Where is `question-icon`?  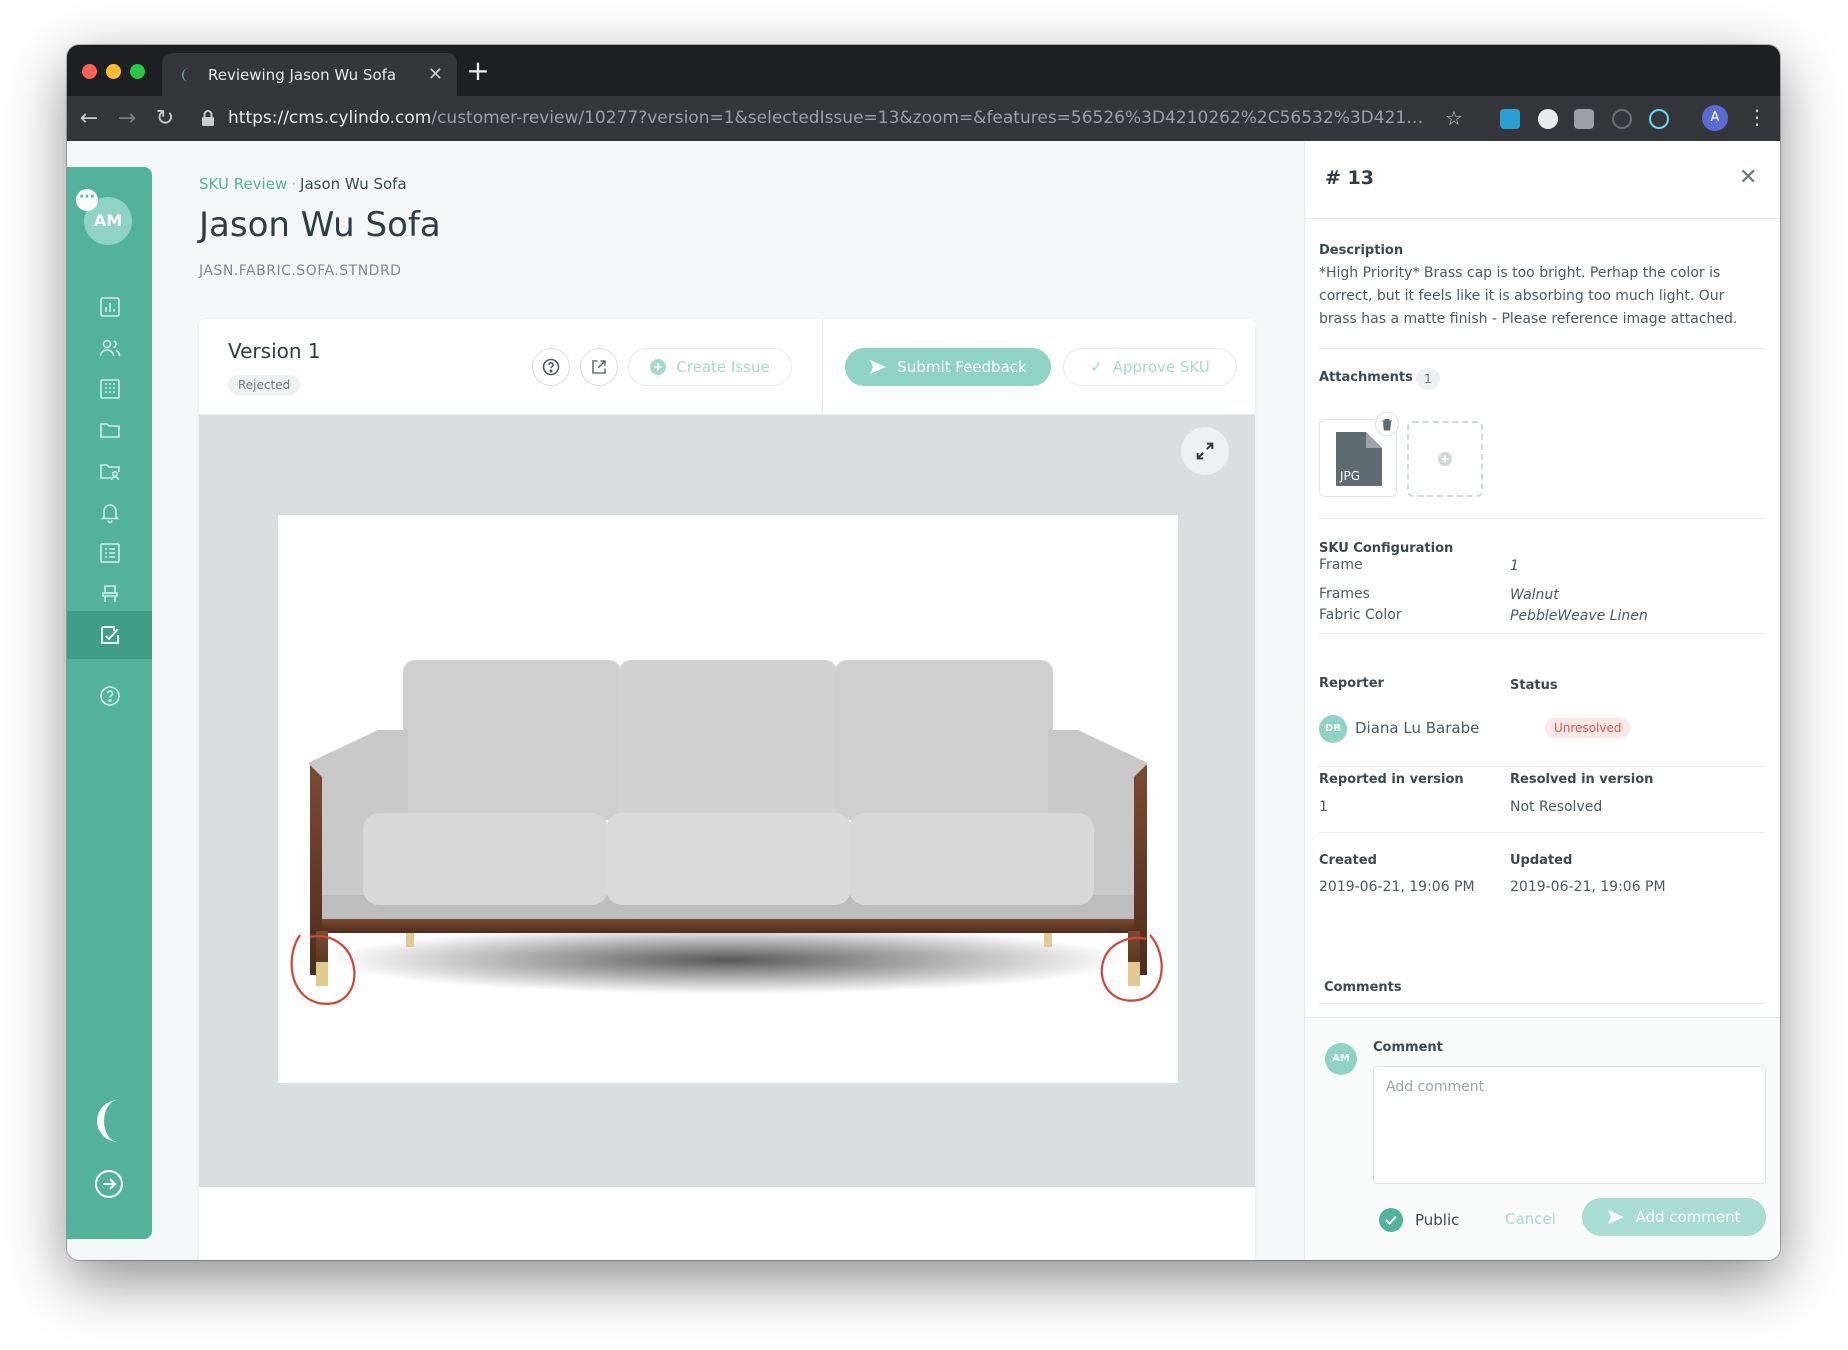
question-icon is located at coordinates (551, 367).